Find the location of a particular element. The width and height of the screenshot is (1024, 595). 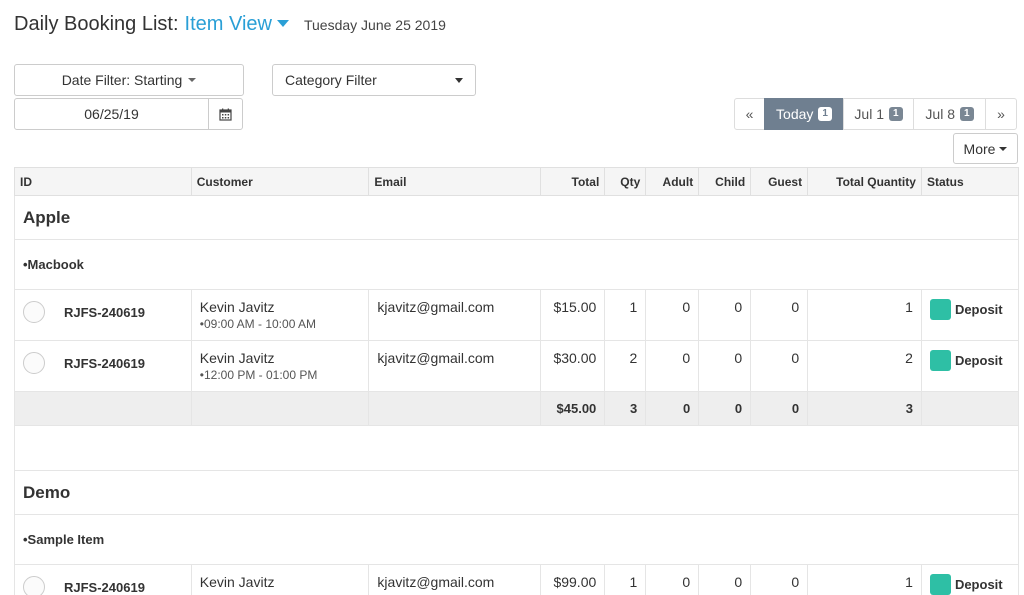

col-header-adult: Adult is located at coordinates (672, 181).